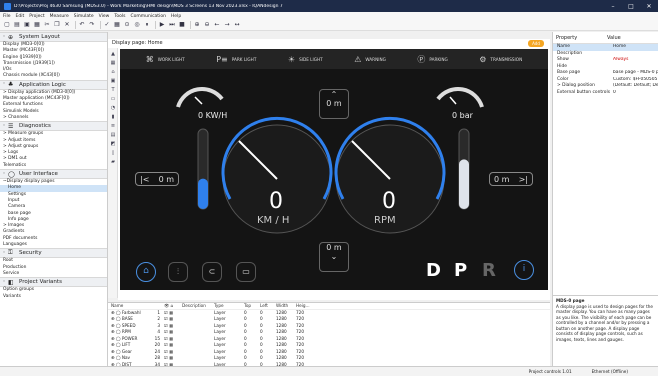  I want to click on copy-icon: ❐, so click(57, 25).